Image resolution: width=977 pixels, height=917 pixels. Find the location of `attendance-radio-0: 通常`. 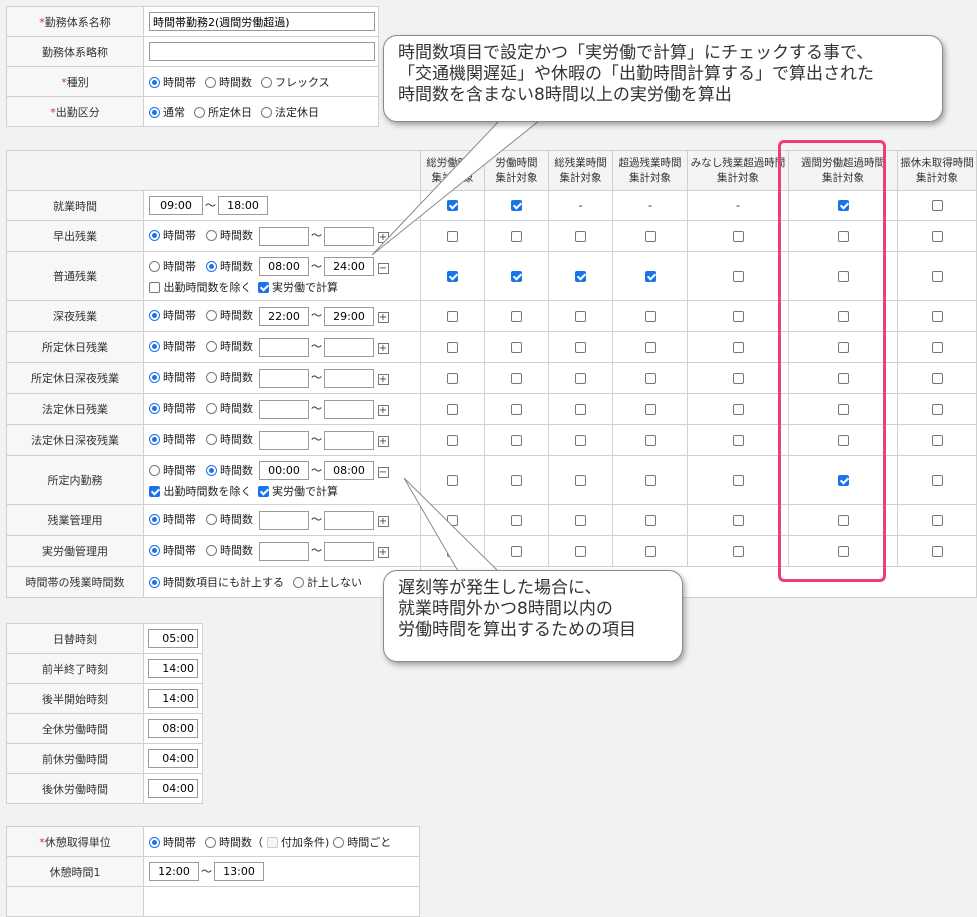

attendance-radio-0: 通常 is located at coordinates (167, 112).